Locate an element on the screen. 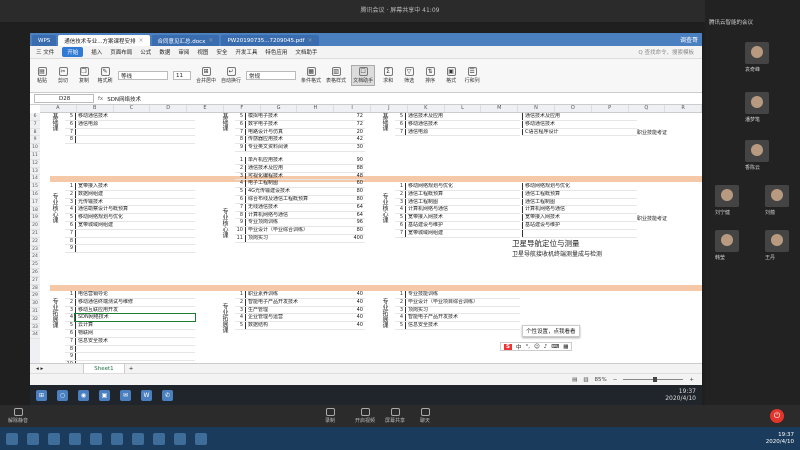  row-number: 23 is located at coordinates (35, 250).